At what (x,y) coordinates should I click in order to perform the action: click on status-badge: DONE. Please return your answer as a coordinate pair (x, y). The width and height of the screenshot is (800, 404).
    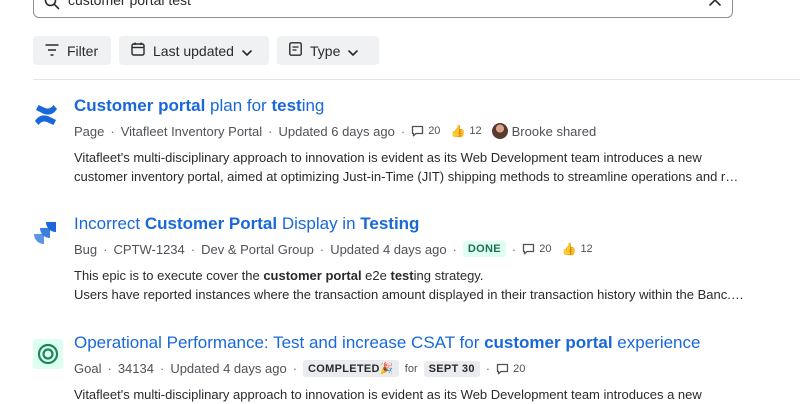
    Looking at the image, I should click on (484, 249).